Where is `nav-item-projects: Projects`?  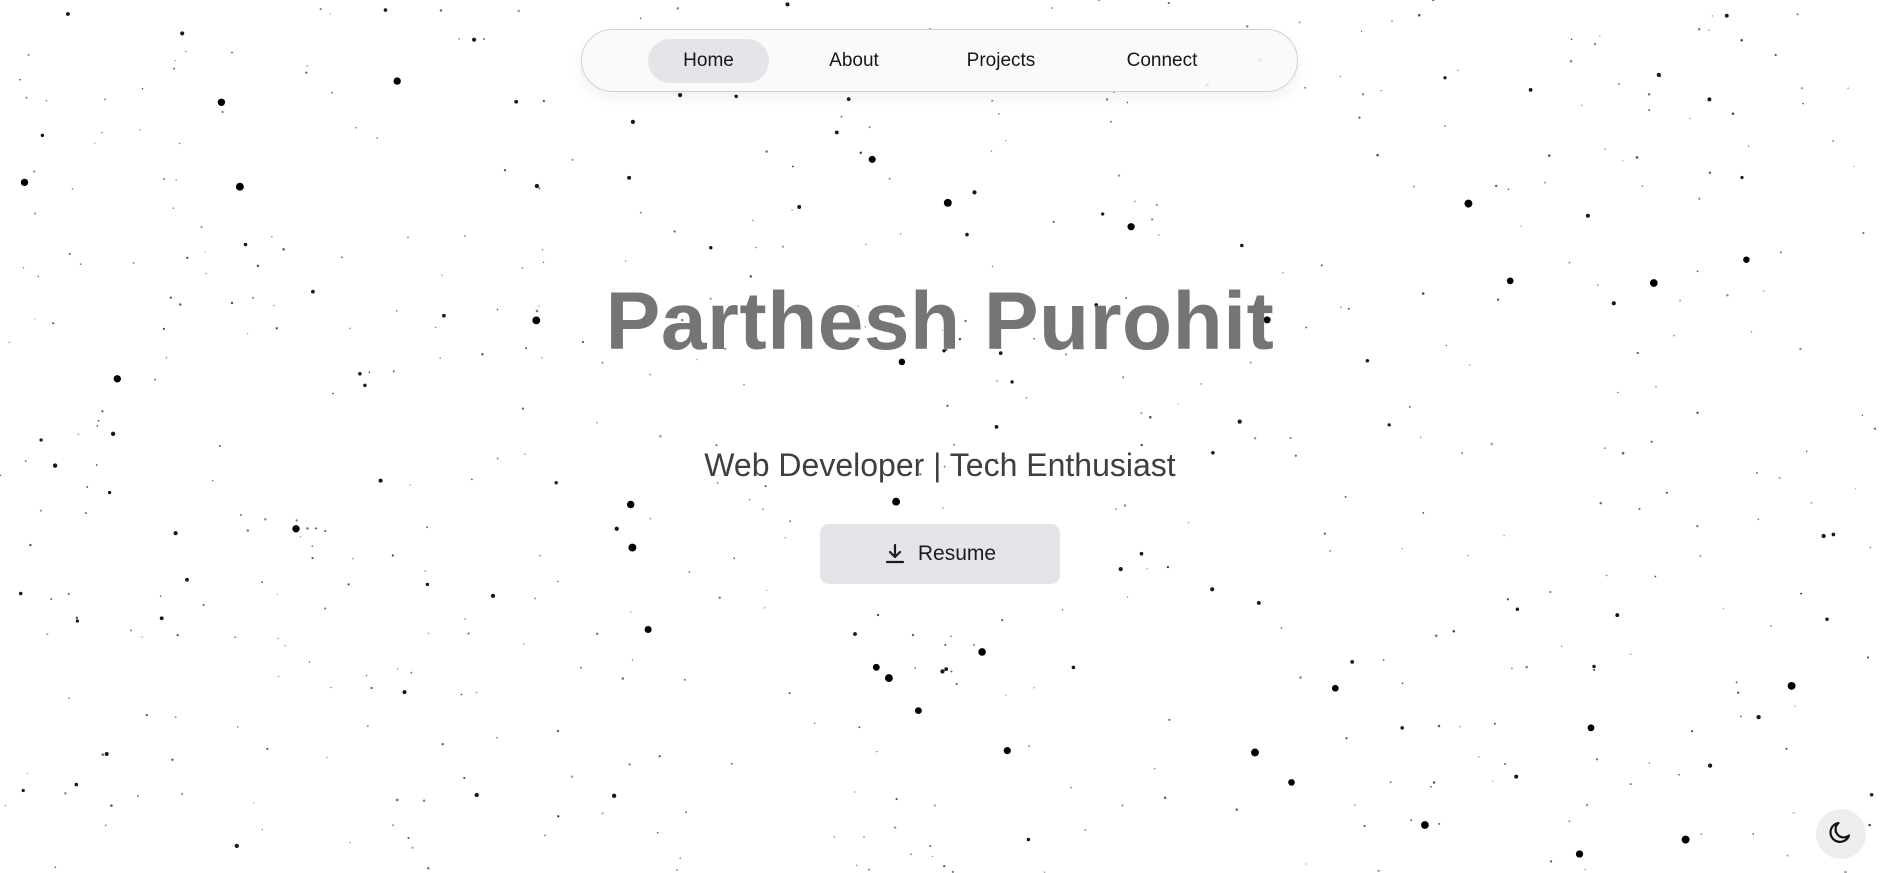
nav-item-projects: Projects is located at coordinates (1001, 61).